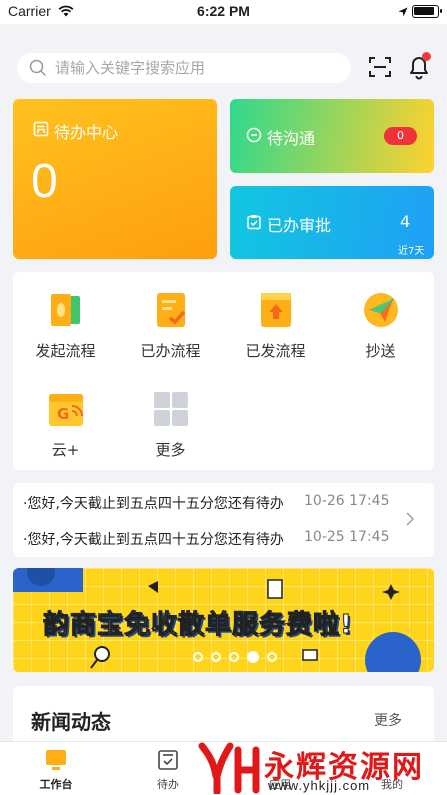 Image resolution: width=447 pixels, height=795 pixels. What do you see at coordinates (280, 784) in the screenshot?
I see `tab-label: 应用` at bounding box center [280, 784].